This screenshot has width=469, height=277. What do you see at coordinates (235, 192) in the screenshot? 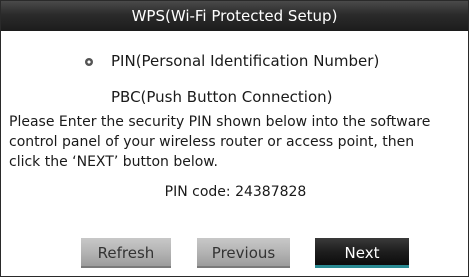
I see `pin-code-text: PIN code: 24387828` at bounding box center [235, 192].